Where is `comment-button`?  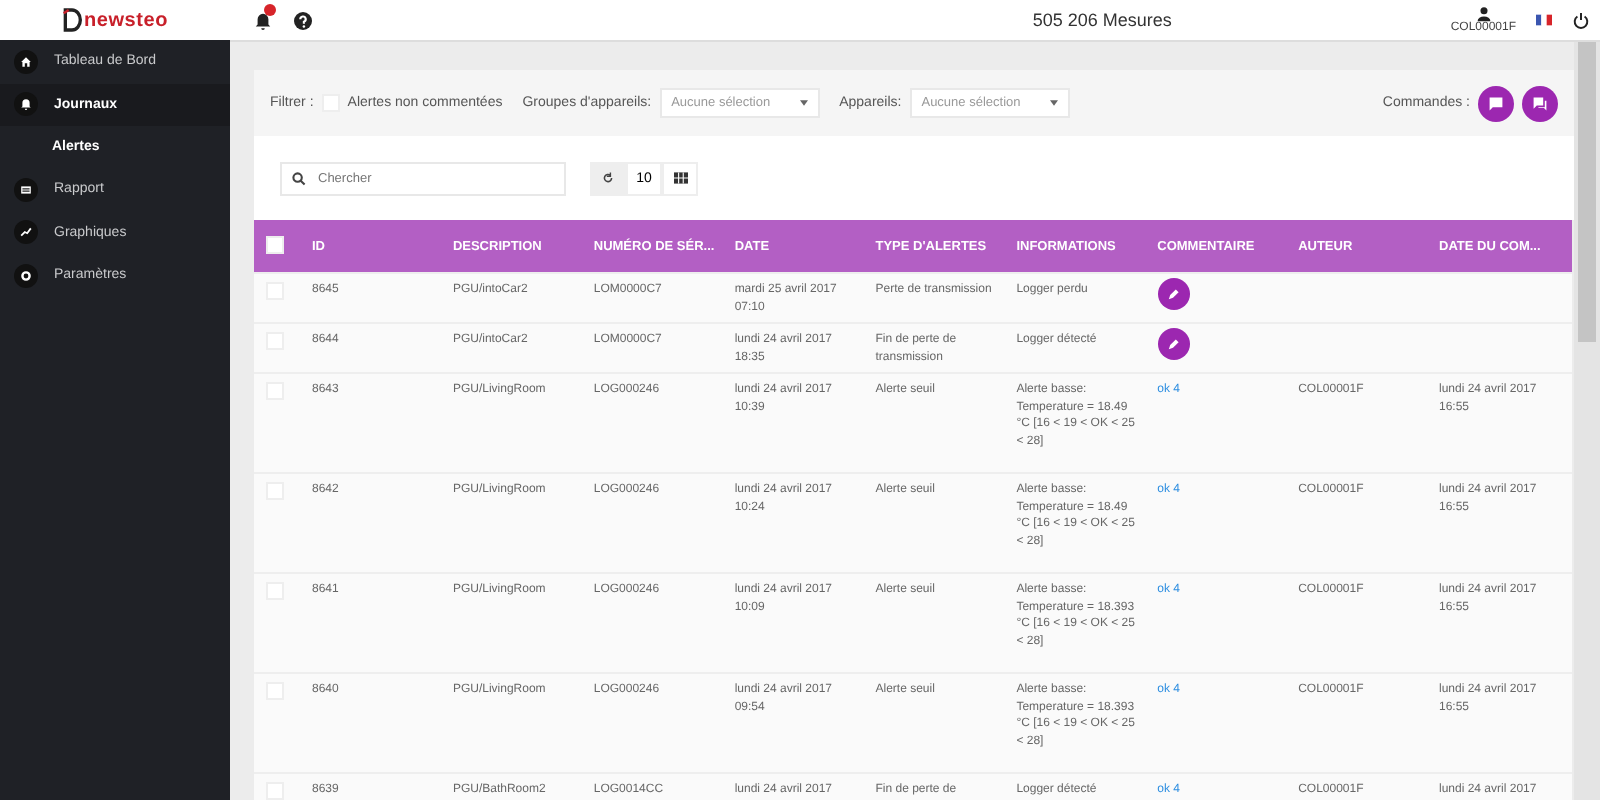
comment-button is located at coordinates (1496, 103).